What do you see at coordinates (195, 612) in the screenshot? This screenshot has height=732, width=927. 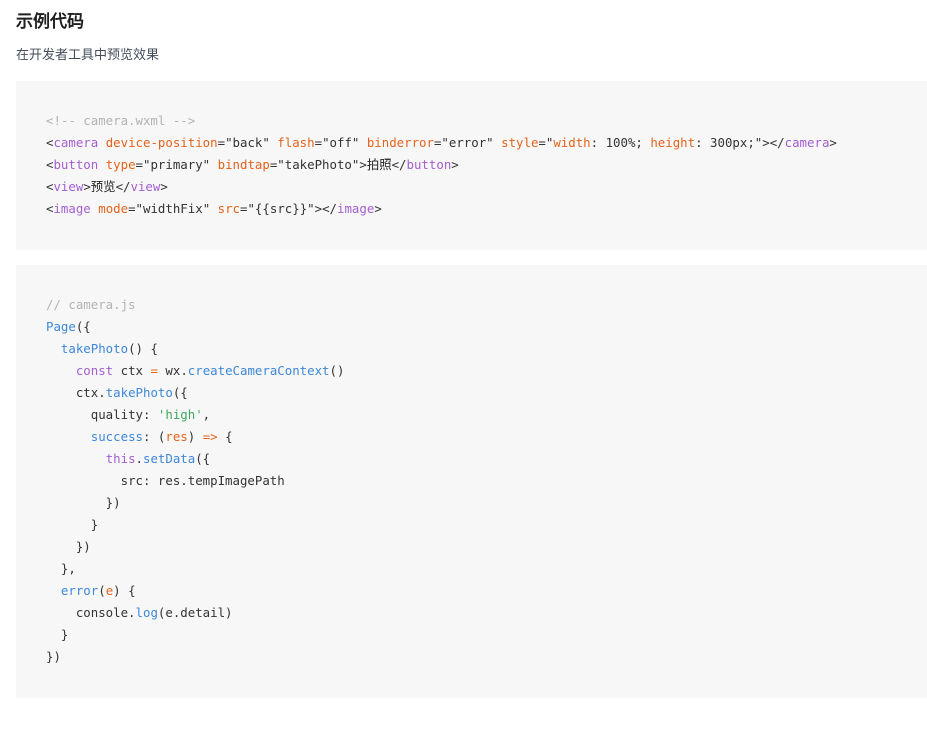 I see `code-plain: (e.detail)` at bounding box center [195, 612].